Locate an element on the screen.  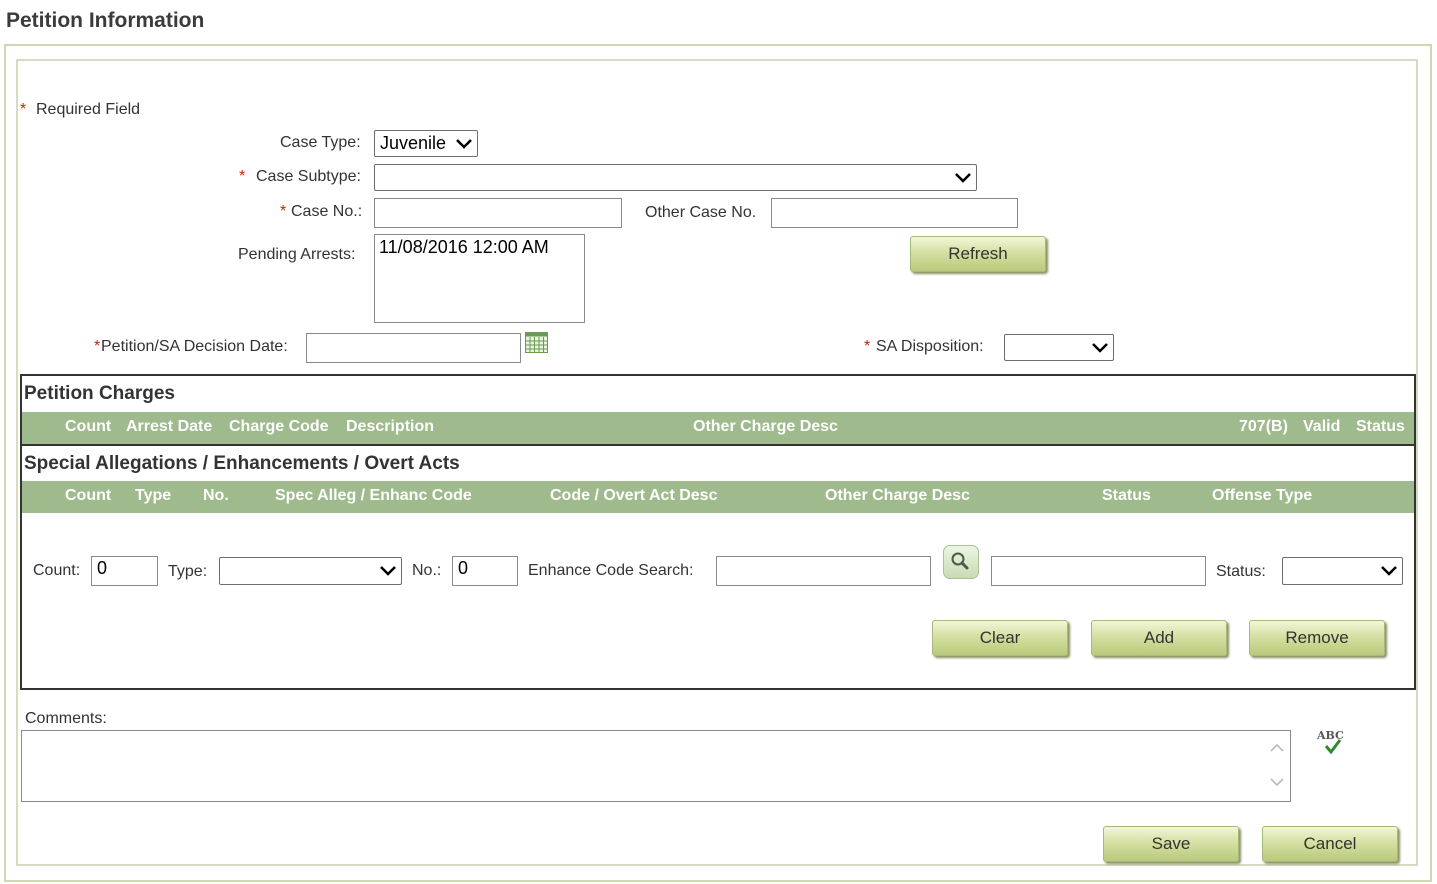
no-label: No.: is located at coordinates (427, 570).